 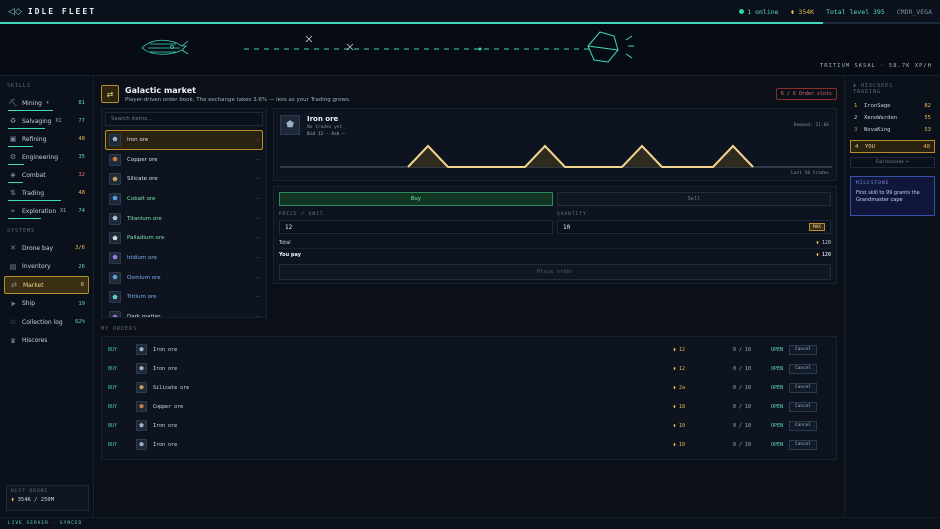 I want to click on hiscores-rank: 1, so click(x=856, y=106).